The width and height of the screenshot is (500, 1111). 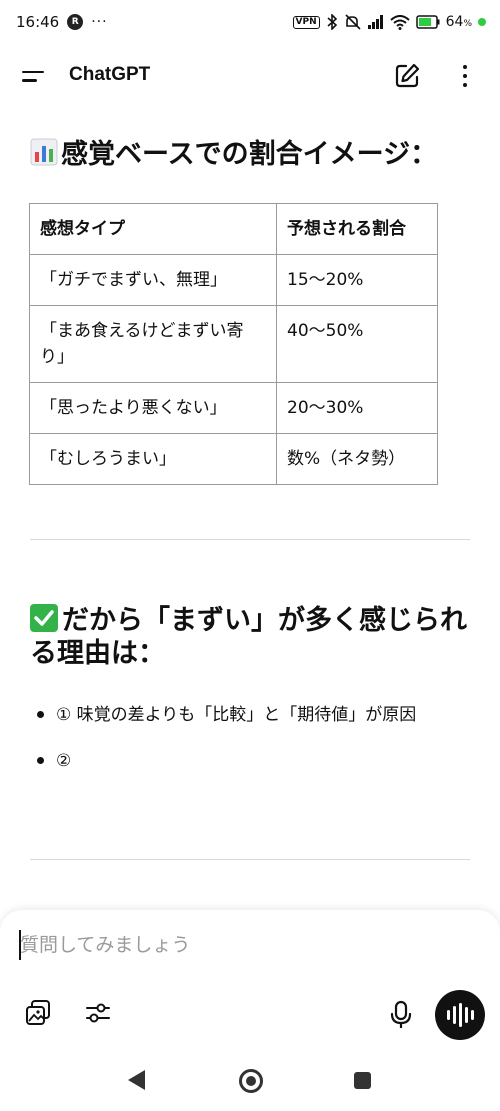 I want to click on edit-icon, so click(x=407, y=76).